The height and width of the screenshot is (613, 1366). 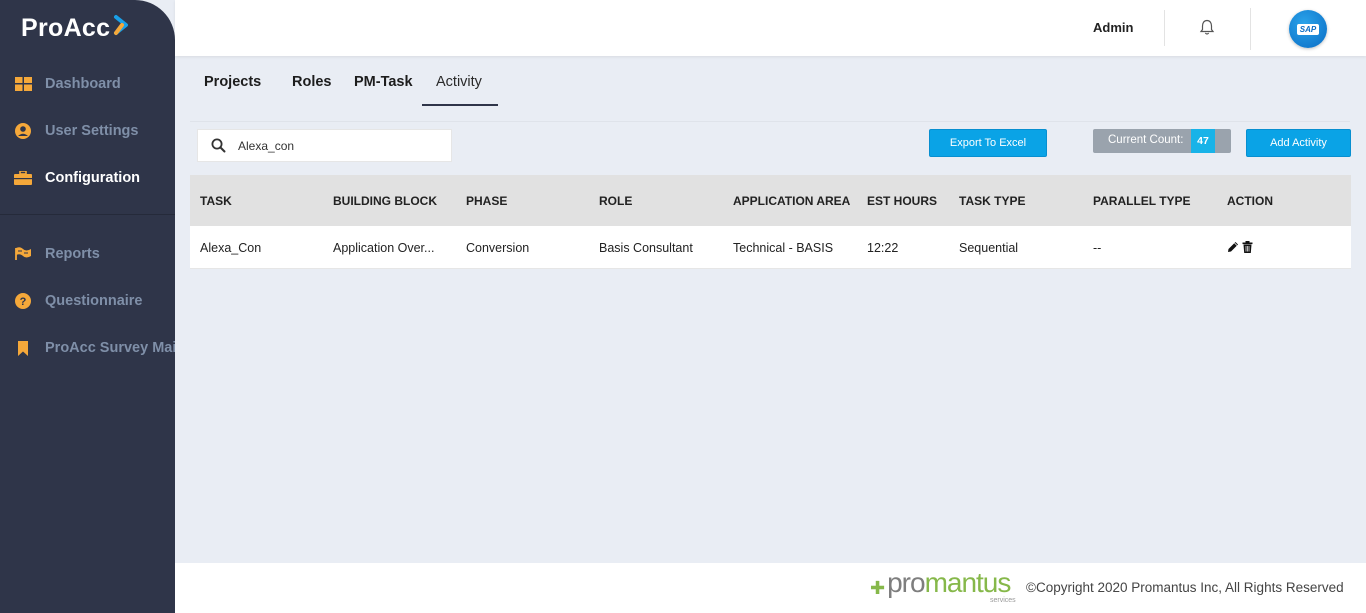 What do you see at coordinates (23, 254) in the screenshot?
I see `flag-icon` at bounding box center [23, 254].